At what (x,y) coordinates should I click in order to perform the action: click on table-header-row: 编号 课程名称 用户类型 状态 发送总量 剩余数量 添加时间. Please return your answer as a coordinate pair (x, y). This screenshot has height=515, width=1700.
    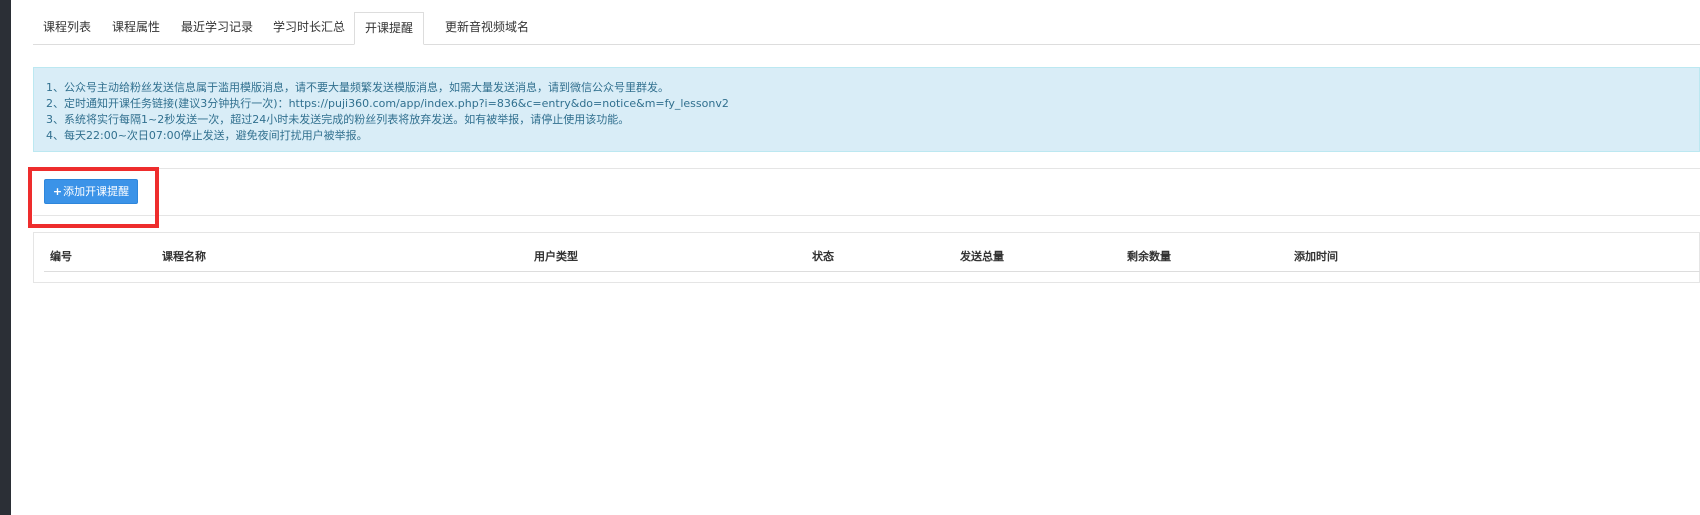
    Looking at the image, I should click on (872, 257).